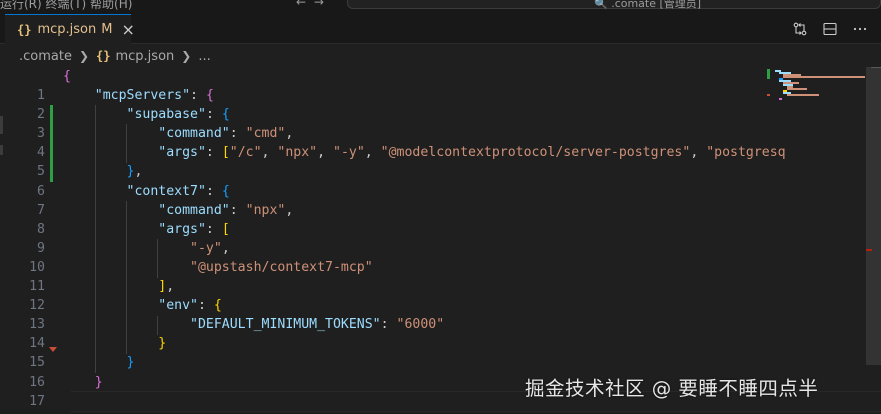 This screenshot has height=414, width=881. I want to click on json-string: "cmd", so click(265, 134).